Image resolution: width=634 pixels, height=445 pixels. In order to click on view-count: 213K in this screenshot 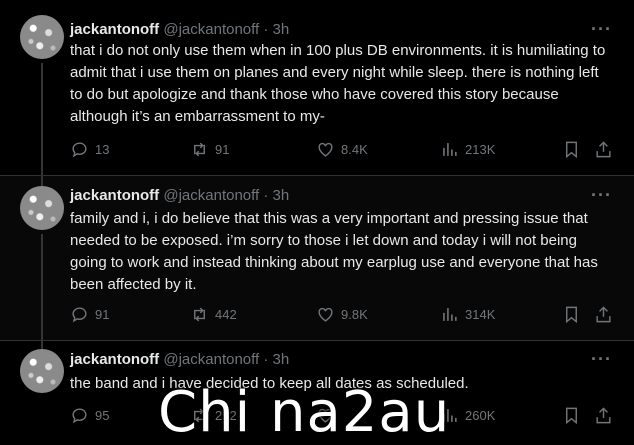, I will do `click(480, 149)`.